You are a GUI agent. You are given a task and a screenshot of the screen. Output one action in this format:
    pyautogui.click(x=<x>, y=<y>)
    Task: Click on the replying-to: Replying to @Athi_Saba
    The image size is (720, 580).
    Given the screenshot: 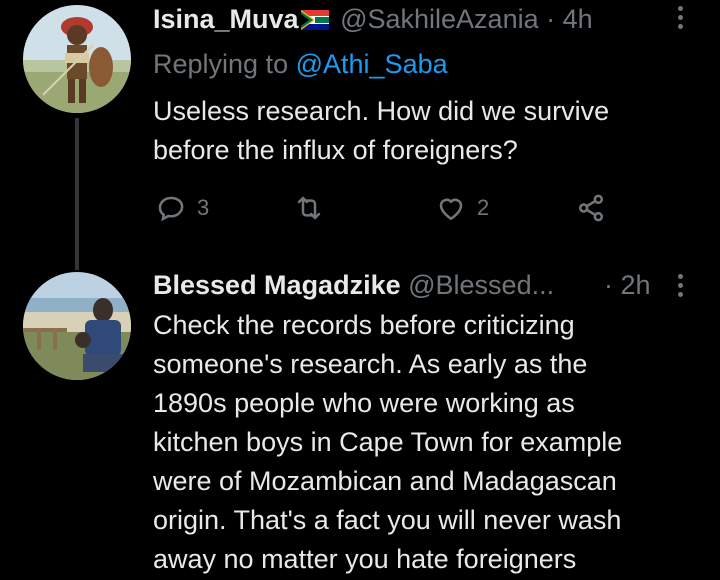 What is the action you would take?
    pyautogui.click(x=300, y=64)
    